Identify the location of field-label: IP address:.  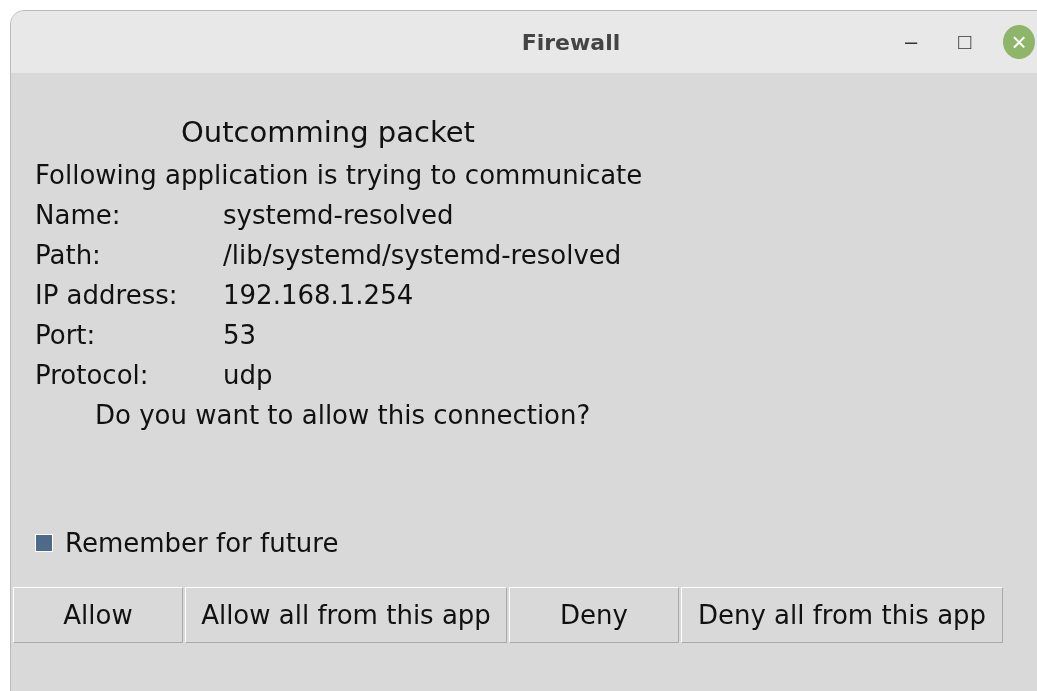
(107, 295).